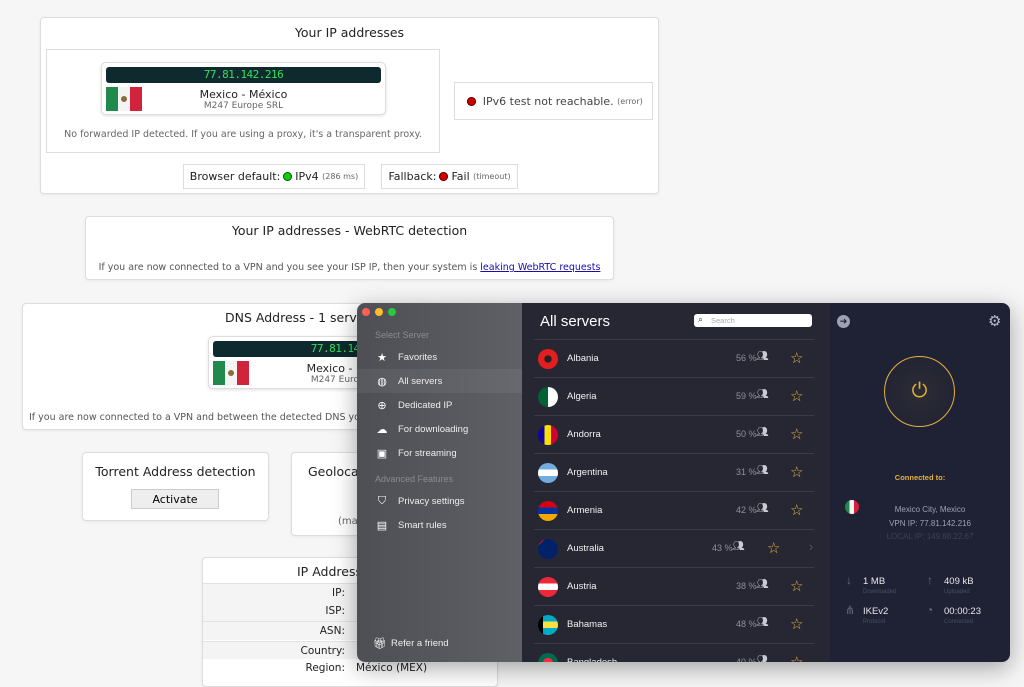 The image size is (1024, 687). Describe the element at coordinates (431, 501) in the screenshot. I see `sidebar-item-label: Privacy settings` at that location.